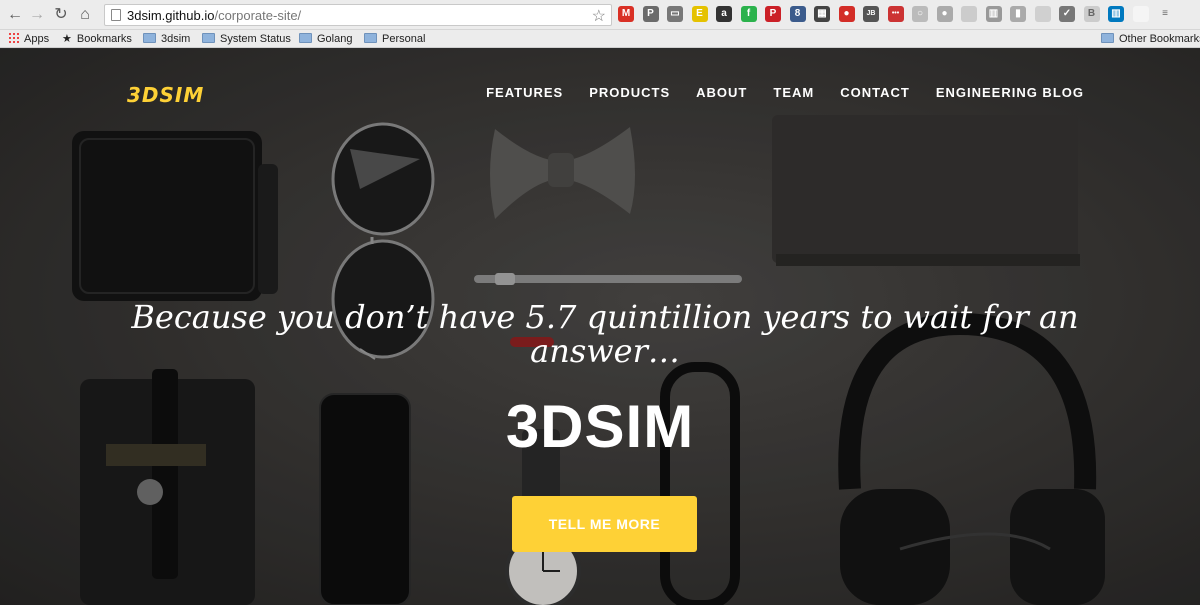  I want to click on nav-link-features: FEATURES, so click(524, 92).